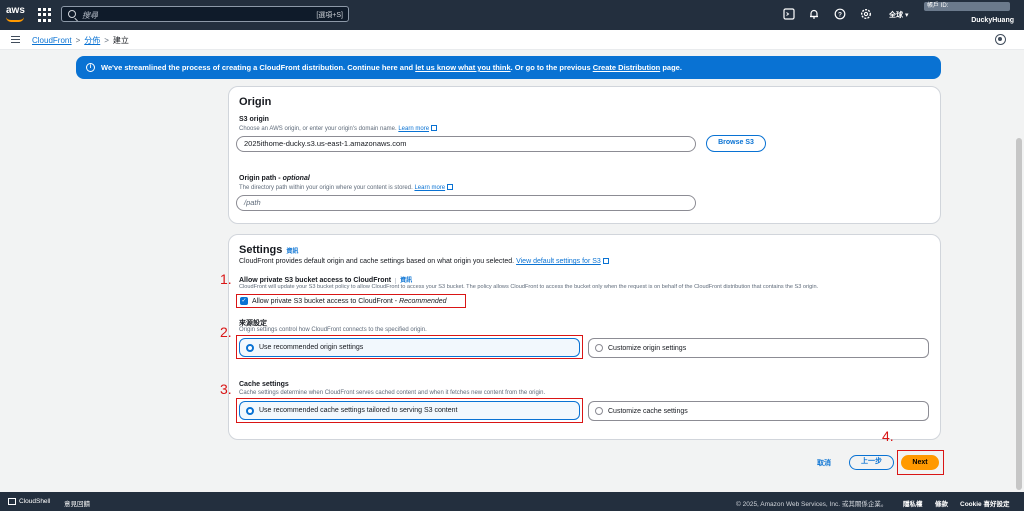 The width and height of the screenshot is (1024, 511). I want to click on cloudshell-button: CloudShell, so click(29, 501).